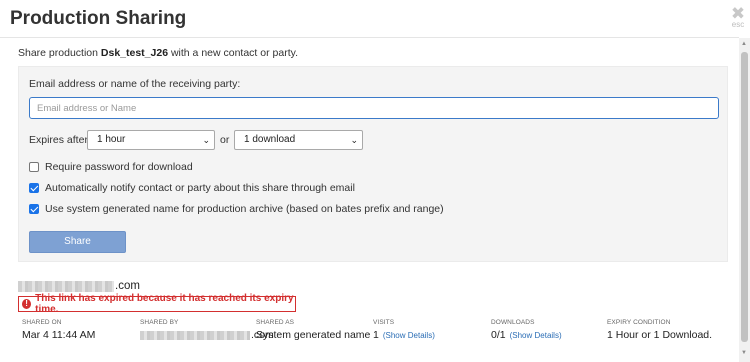 The height and width of the screenshot is (362, 750). Describe the element at coordinates (313, 335) in the screenshot. I see `shared-as-value: System generated name` at that location.